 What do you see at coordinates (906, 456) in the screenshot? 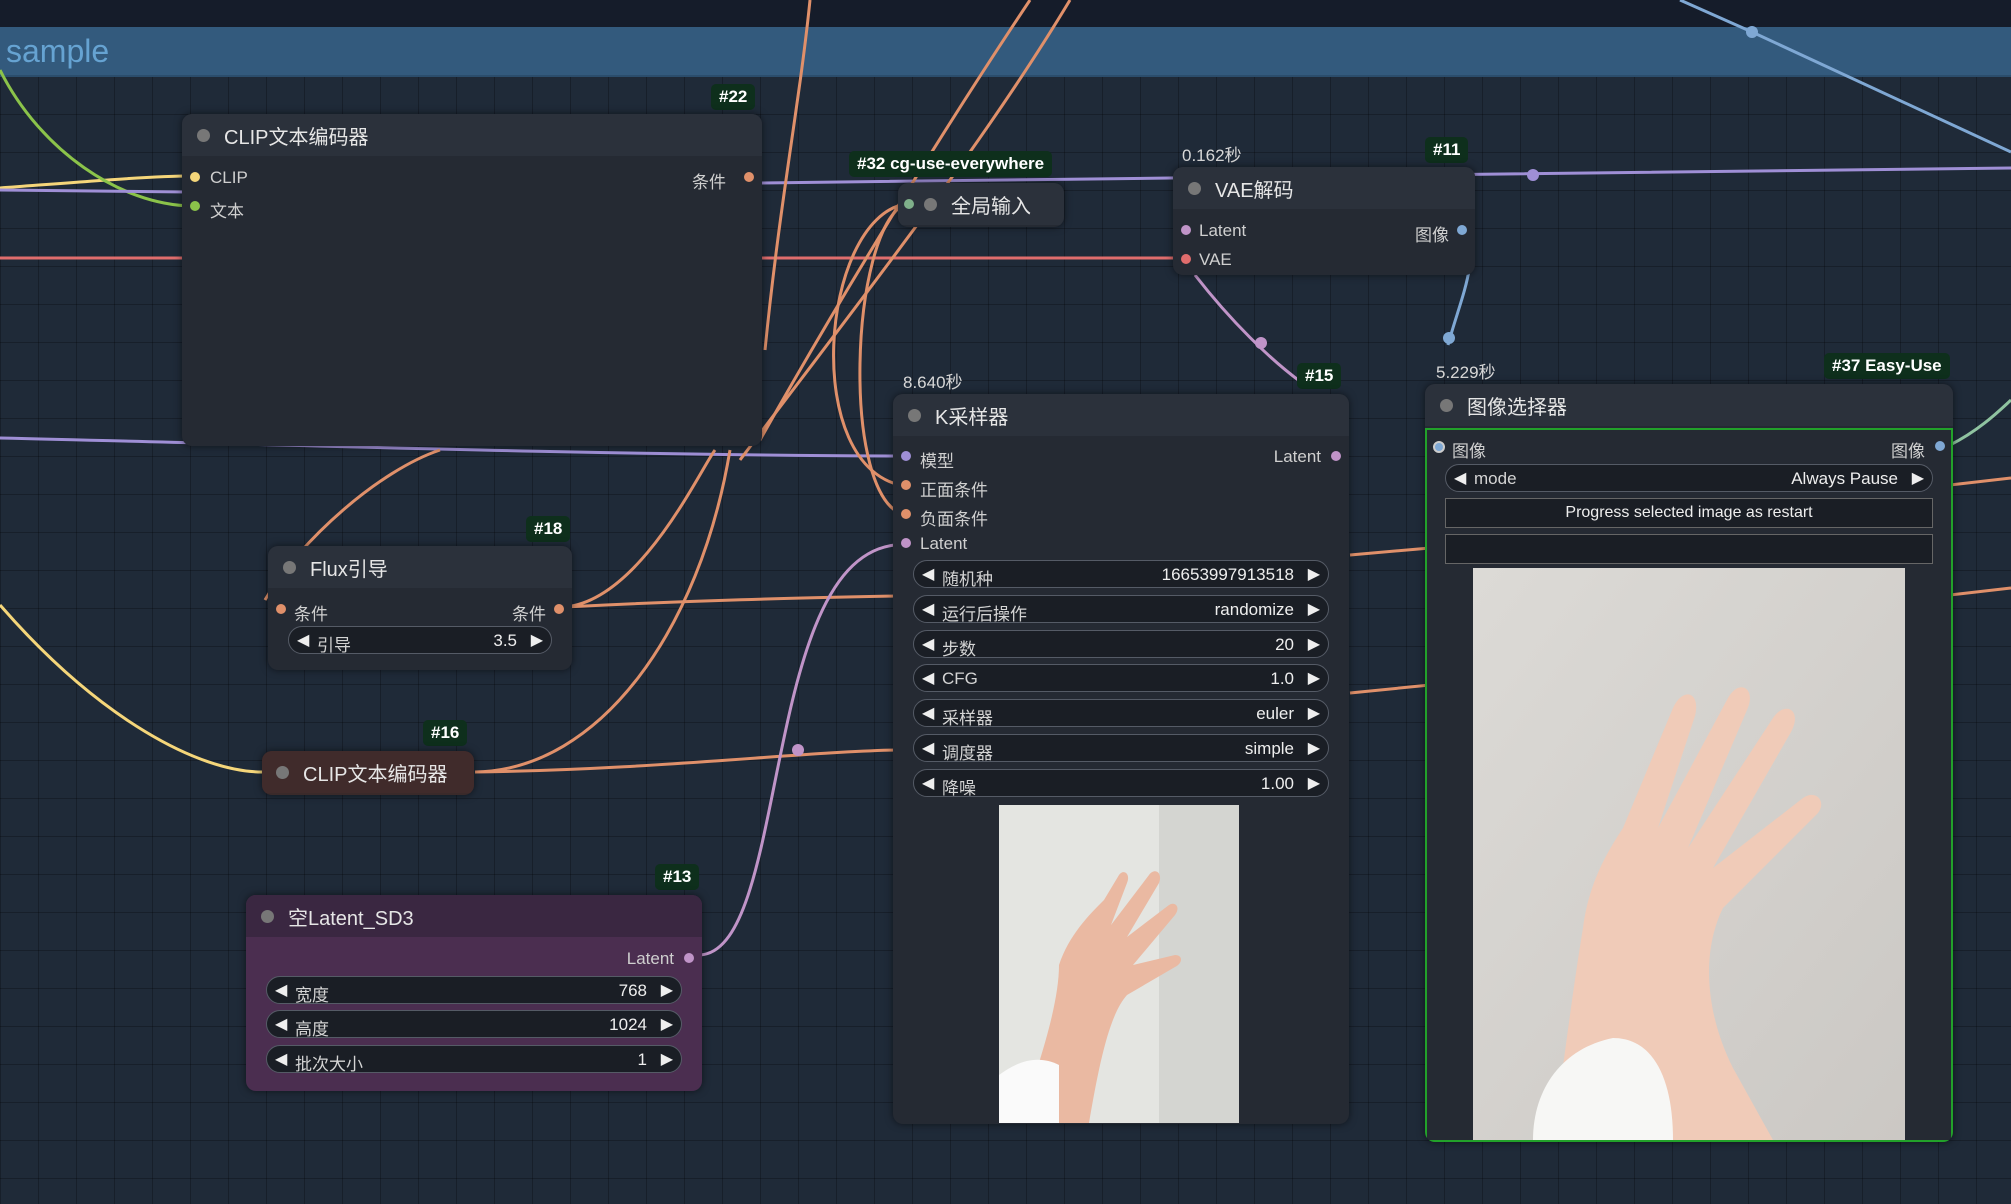
I see `input-socket-model` at bounding box center [906, 456].